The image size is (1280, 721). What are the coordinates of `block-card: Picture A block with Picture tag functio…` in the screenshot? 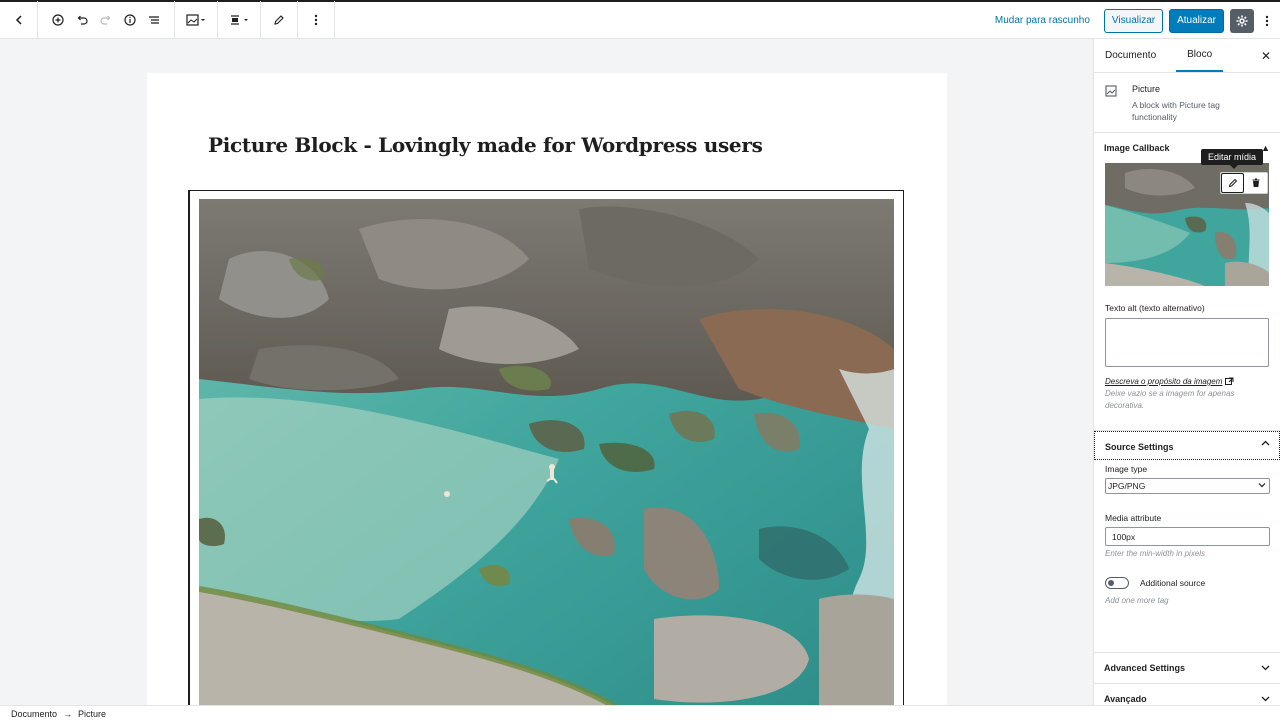 It's located at (1187, 103).